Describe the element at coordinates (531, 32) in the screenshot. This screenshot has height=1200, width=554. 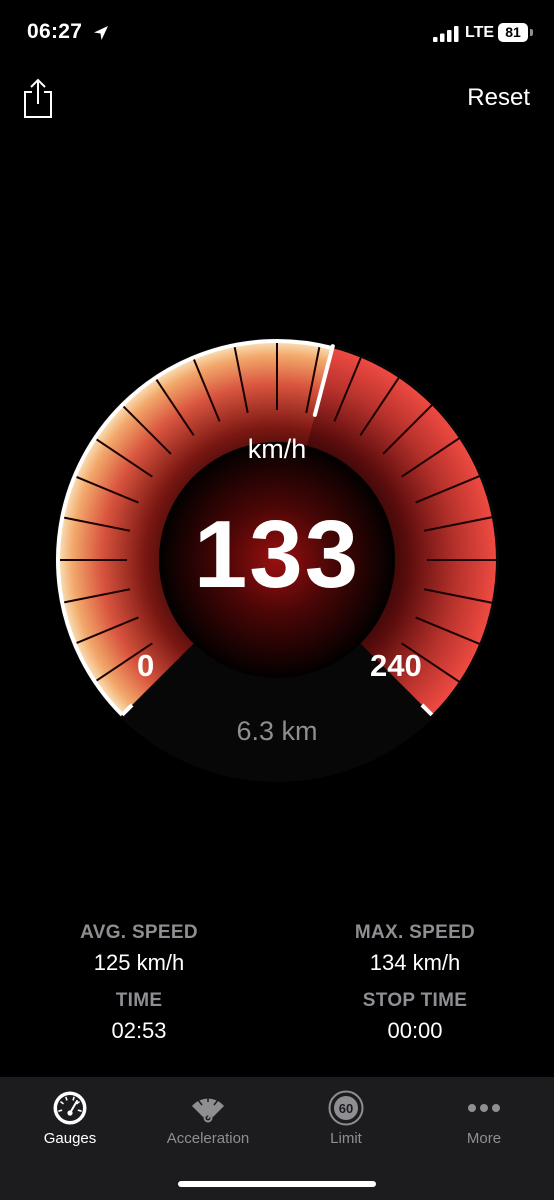
I see `battery-tip` at that location.